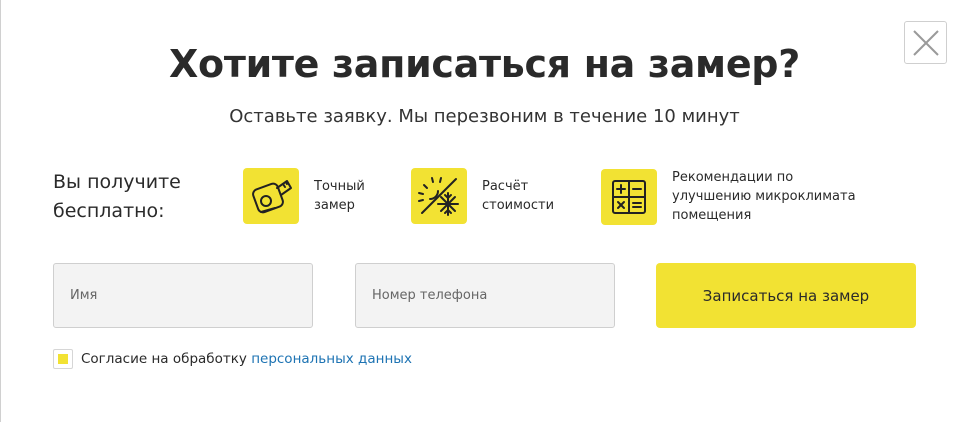 Image resolution: width=969 pixels, height=422 pixels. I want to click on name-input, so click(183, 295).